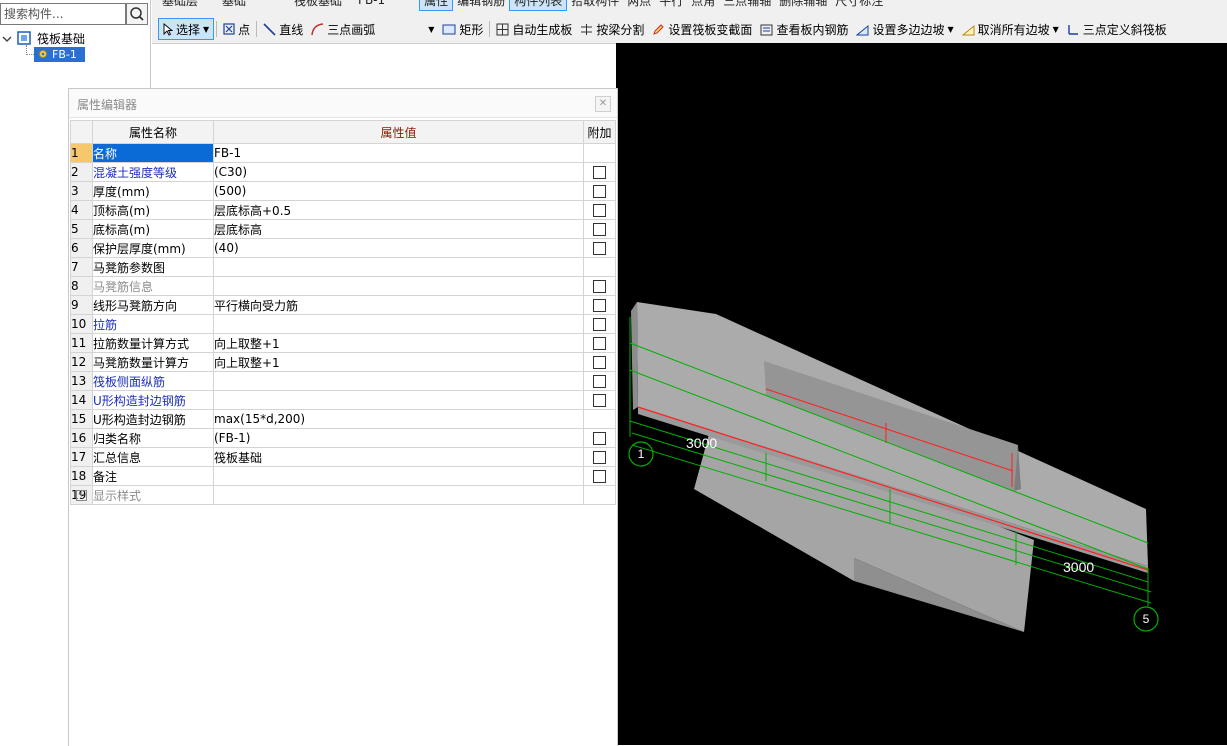 The height and width of the screenshot is (746, 1227). I want to click on property-row: 14 U形构造封边钢筋, so click(343, 400).